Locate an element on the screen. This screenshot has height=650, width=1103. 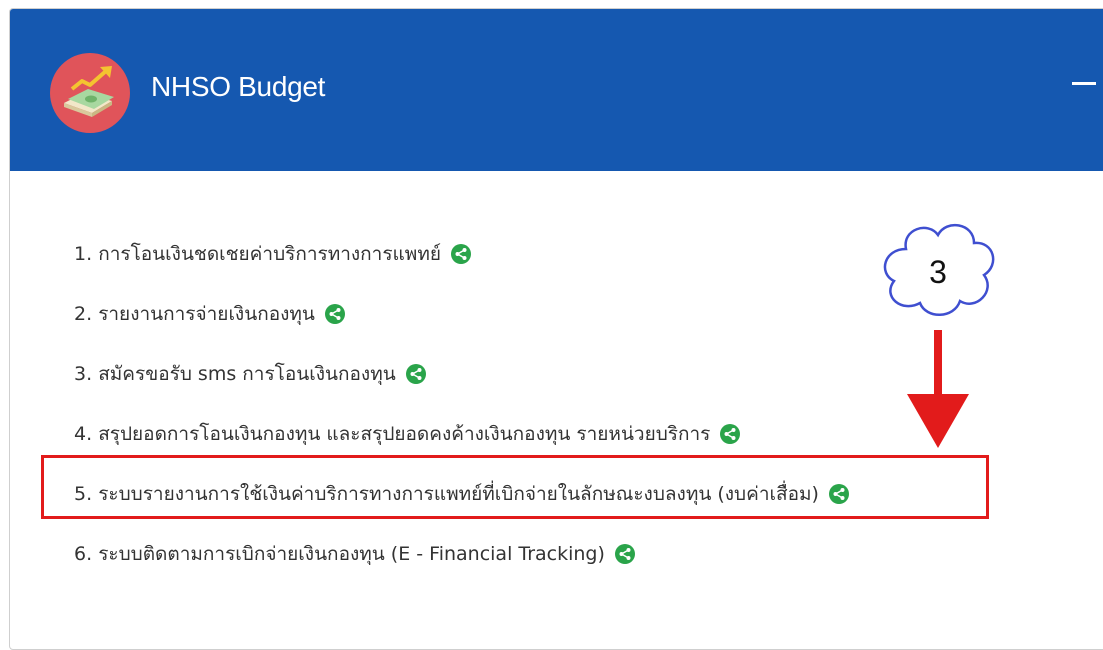
item-number: 6. is located at coordinates (83, 554).